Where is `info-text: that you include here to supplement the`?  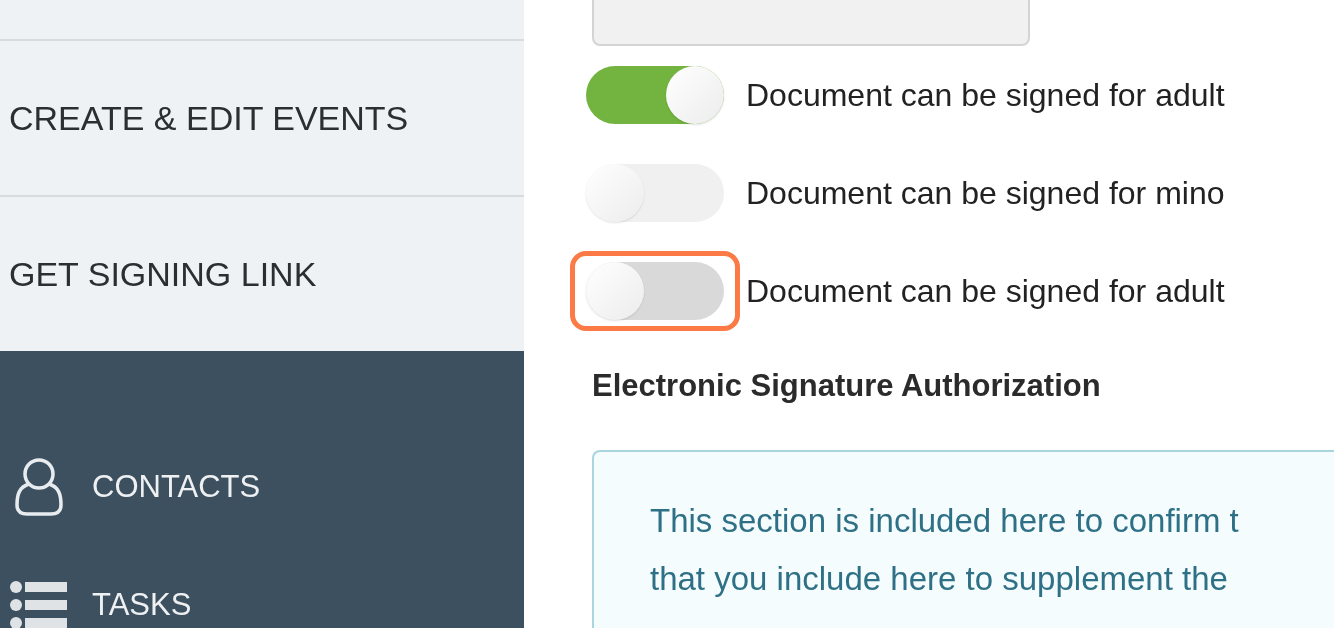 info-text: that you include here to supplement the is located at coordinates (939, 579).